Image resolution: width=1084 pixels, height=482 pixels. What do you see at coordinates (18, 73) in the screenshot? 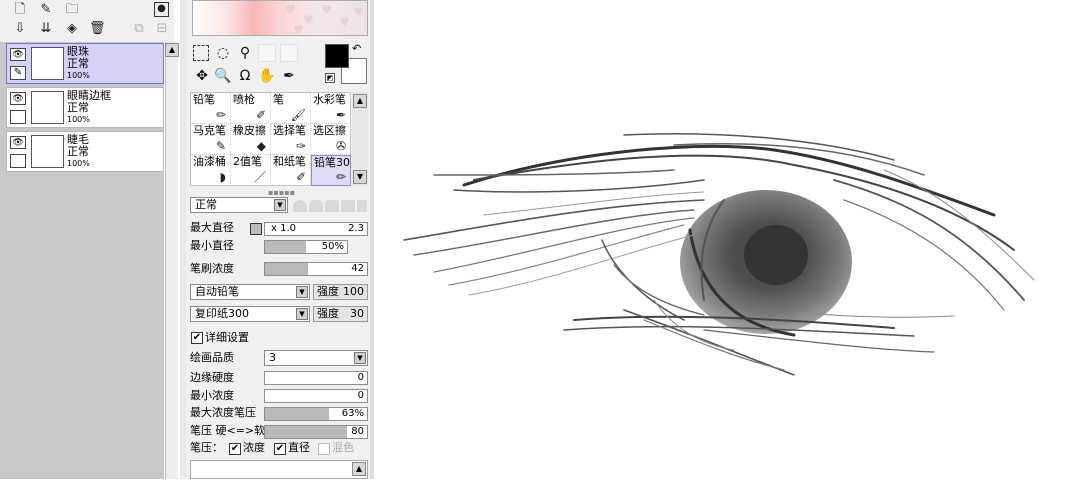
I see `pen-icon: ✎` at bounding box center [18, 73].